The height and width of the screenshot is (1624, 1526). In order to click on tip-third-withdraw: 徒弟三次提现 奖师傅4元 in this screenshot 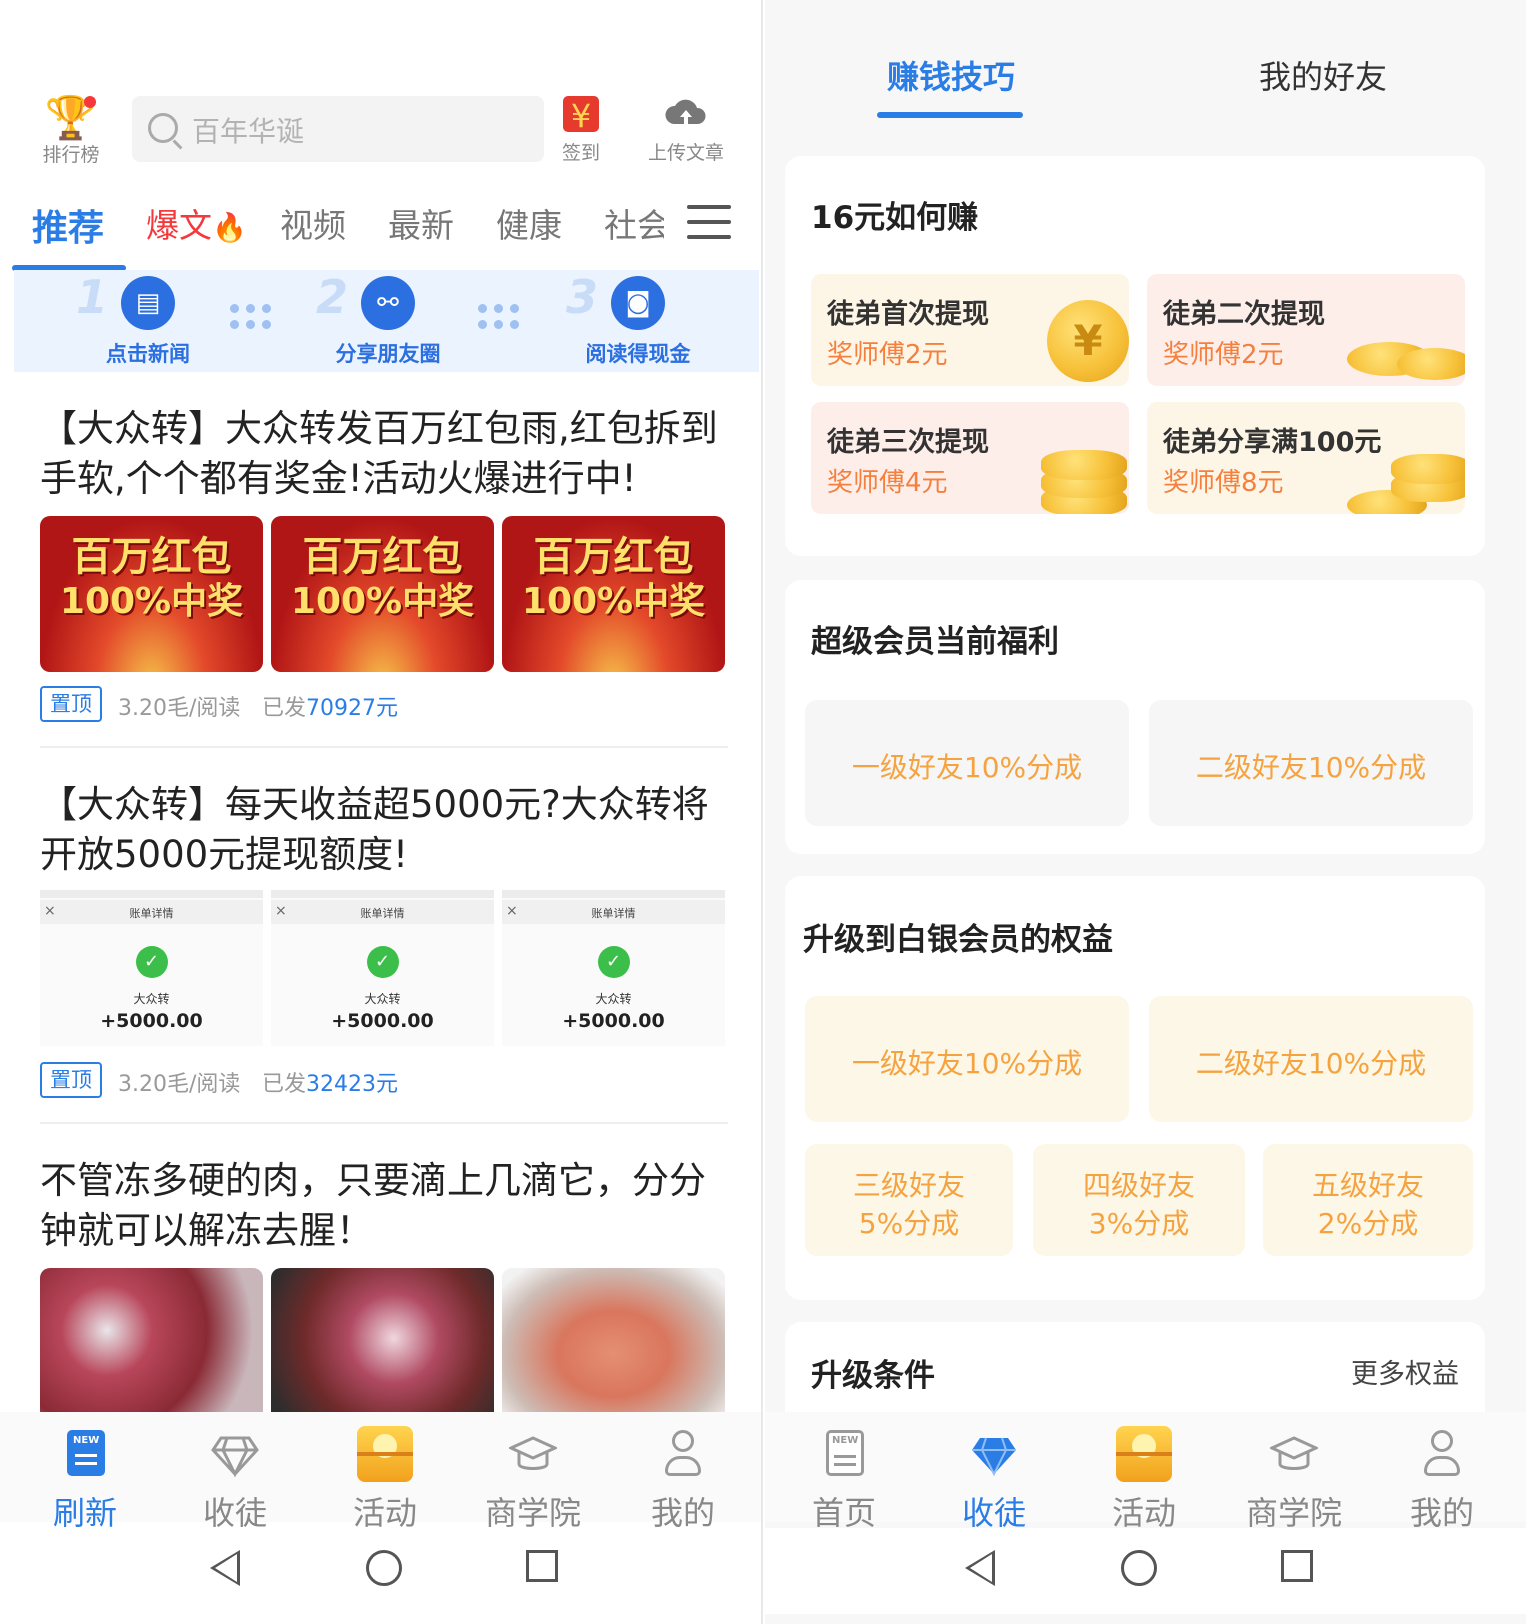, I will do `click(970, 458)`.